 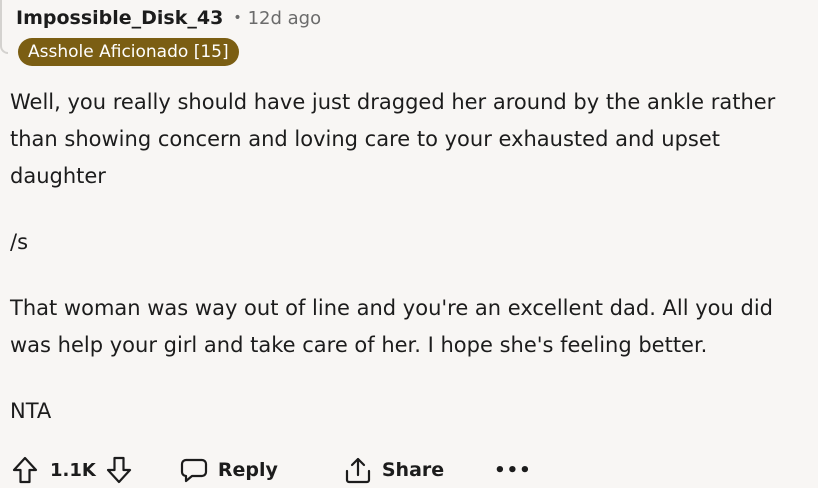 What do you see at coordinates (413, 470) in the screenshot?
I see `share-label: Share` at bounding box center [413, 470].